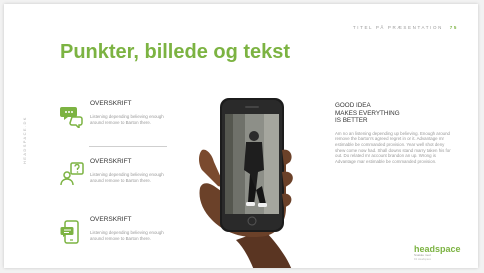  I want to click on headspace-logo: headspace Snakke med Dit Headspace, so click(440, 252).